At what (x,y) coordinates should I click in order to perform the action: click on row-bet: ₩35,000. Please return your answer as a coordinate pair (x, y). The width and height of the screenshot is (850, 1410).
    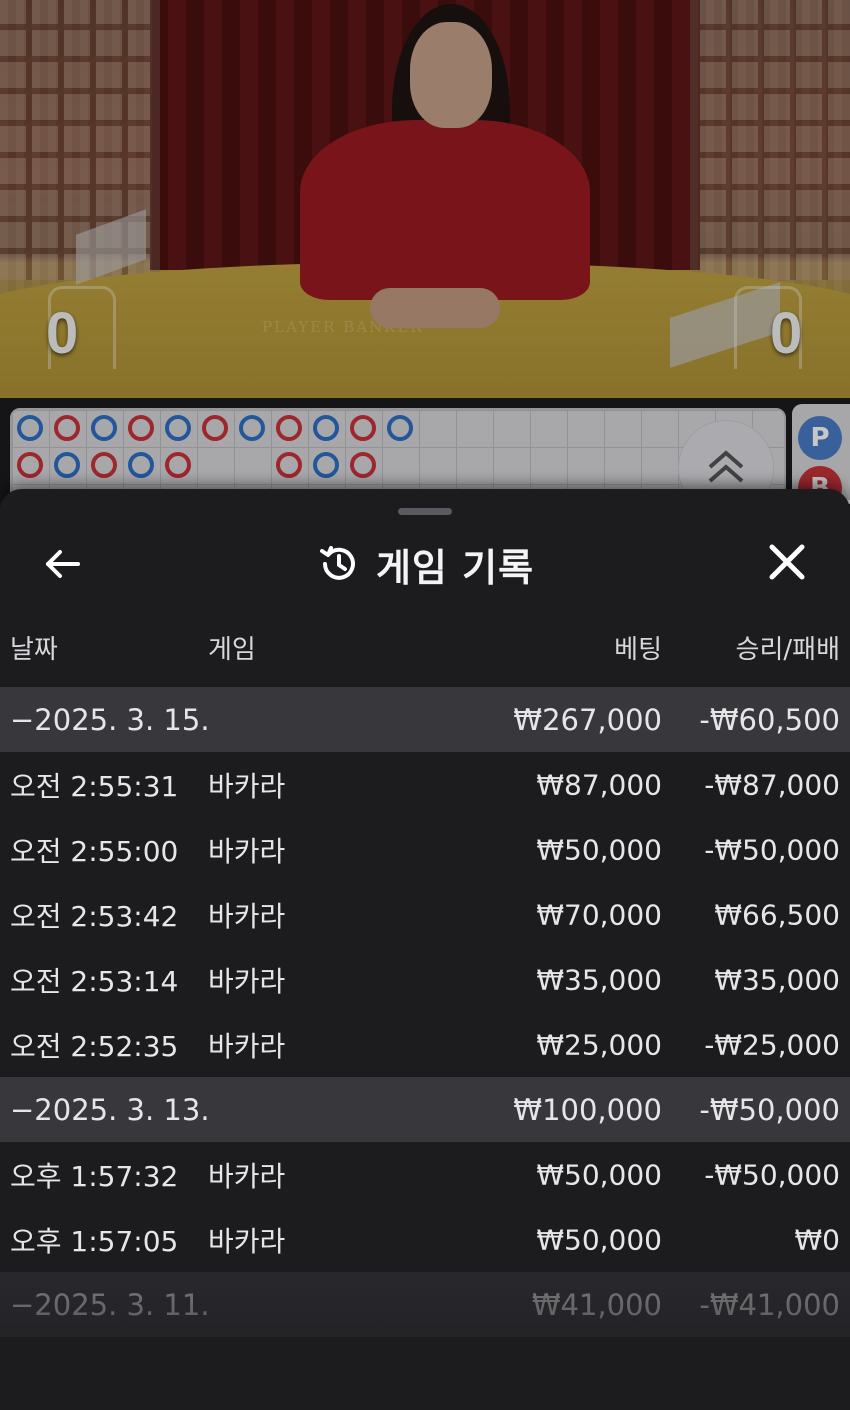
    Looking at the image, I should click on (599, 979).